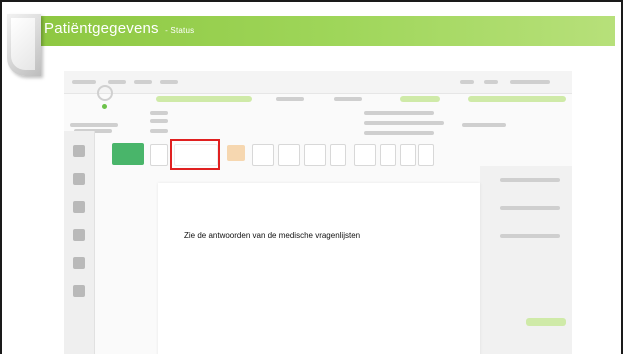 Image resolution: width=623 pixels, height=354 pixels. What do you see at coordinates (24, 45) in the screenshot?
I see `page-curl-decoration` at bounding box center [24, 45].